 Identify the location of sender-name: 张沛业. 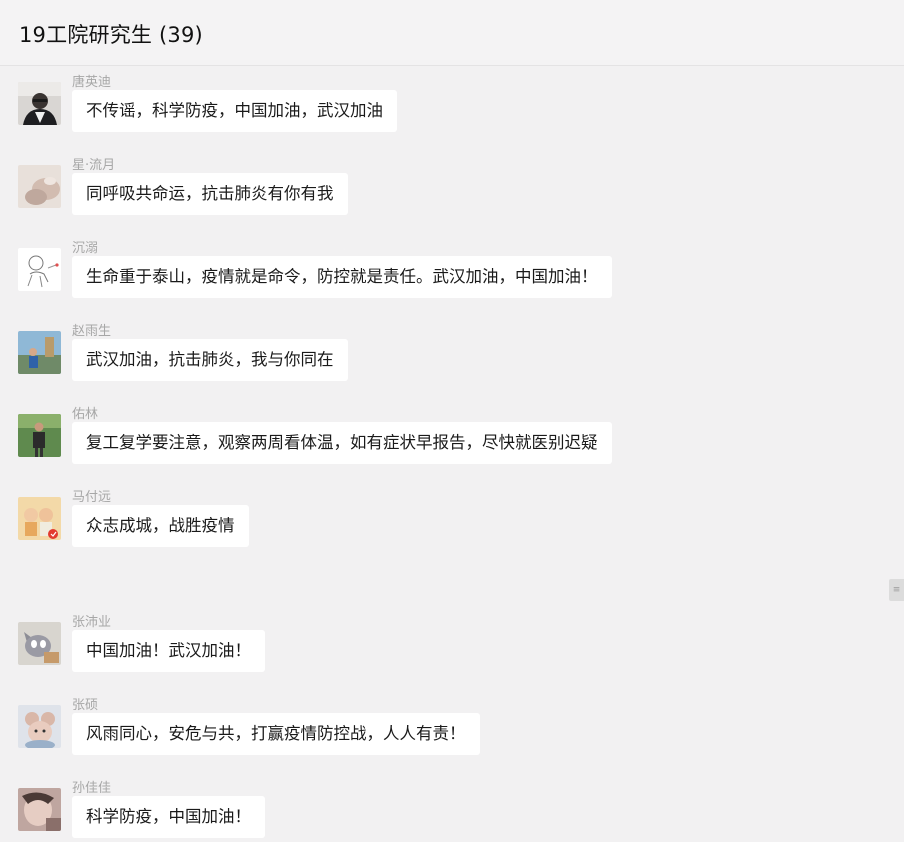
(92, 622).